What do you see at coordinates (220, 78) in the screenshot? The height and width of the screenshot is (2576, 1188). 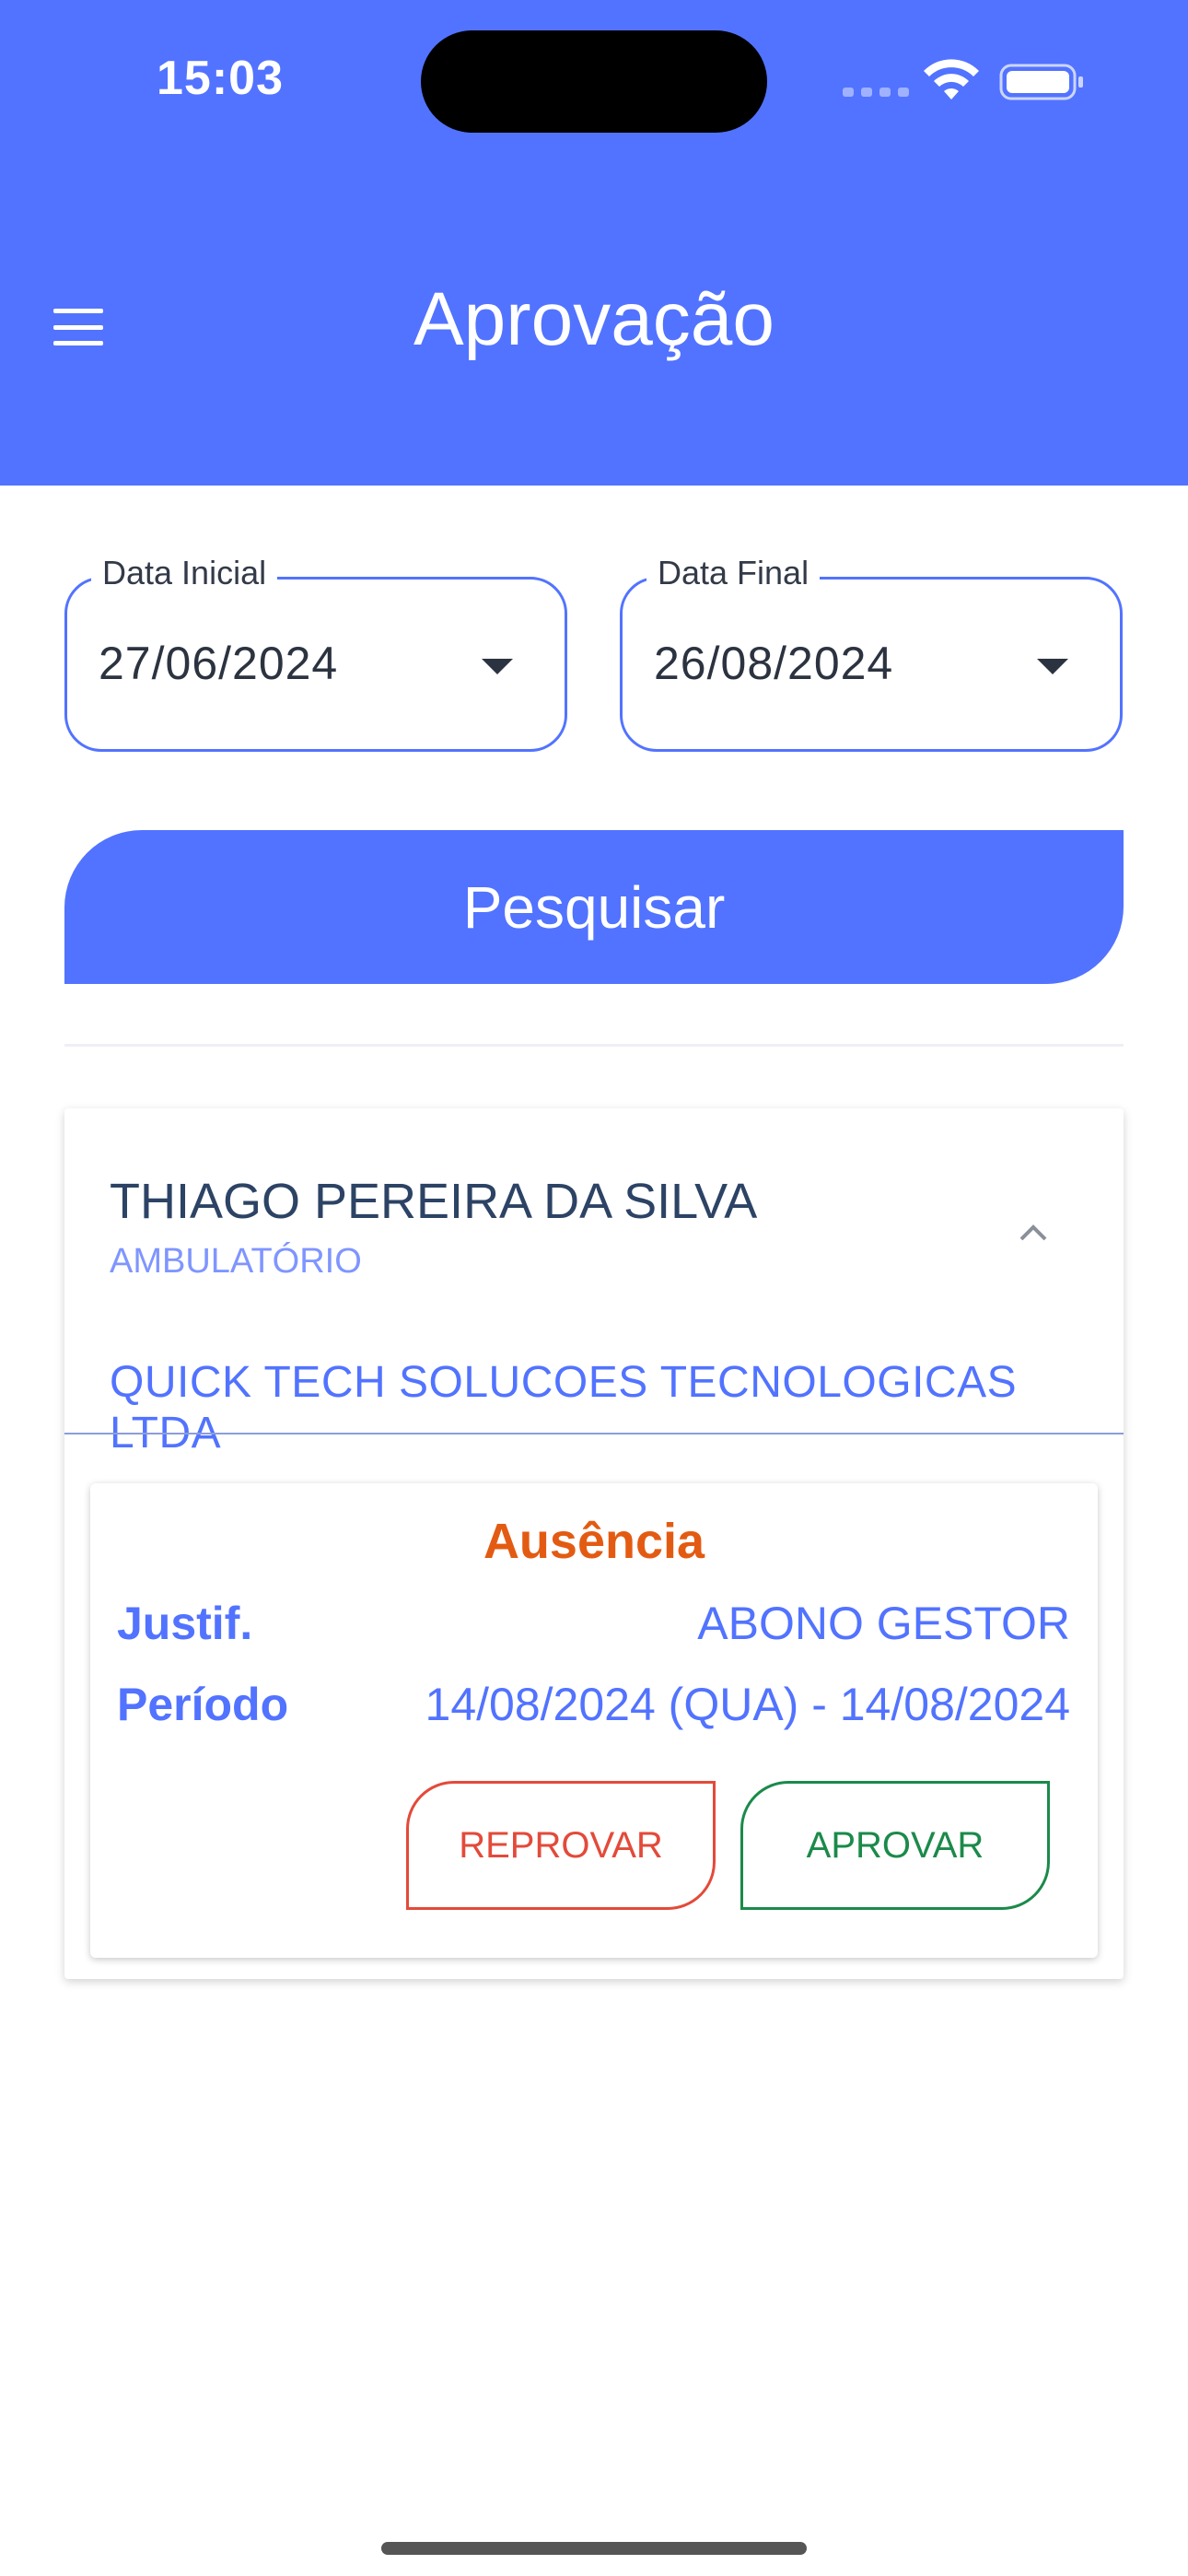 I see `status-time: 15:03` at bounding box center [220, 78].